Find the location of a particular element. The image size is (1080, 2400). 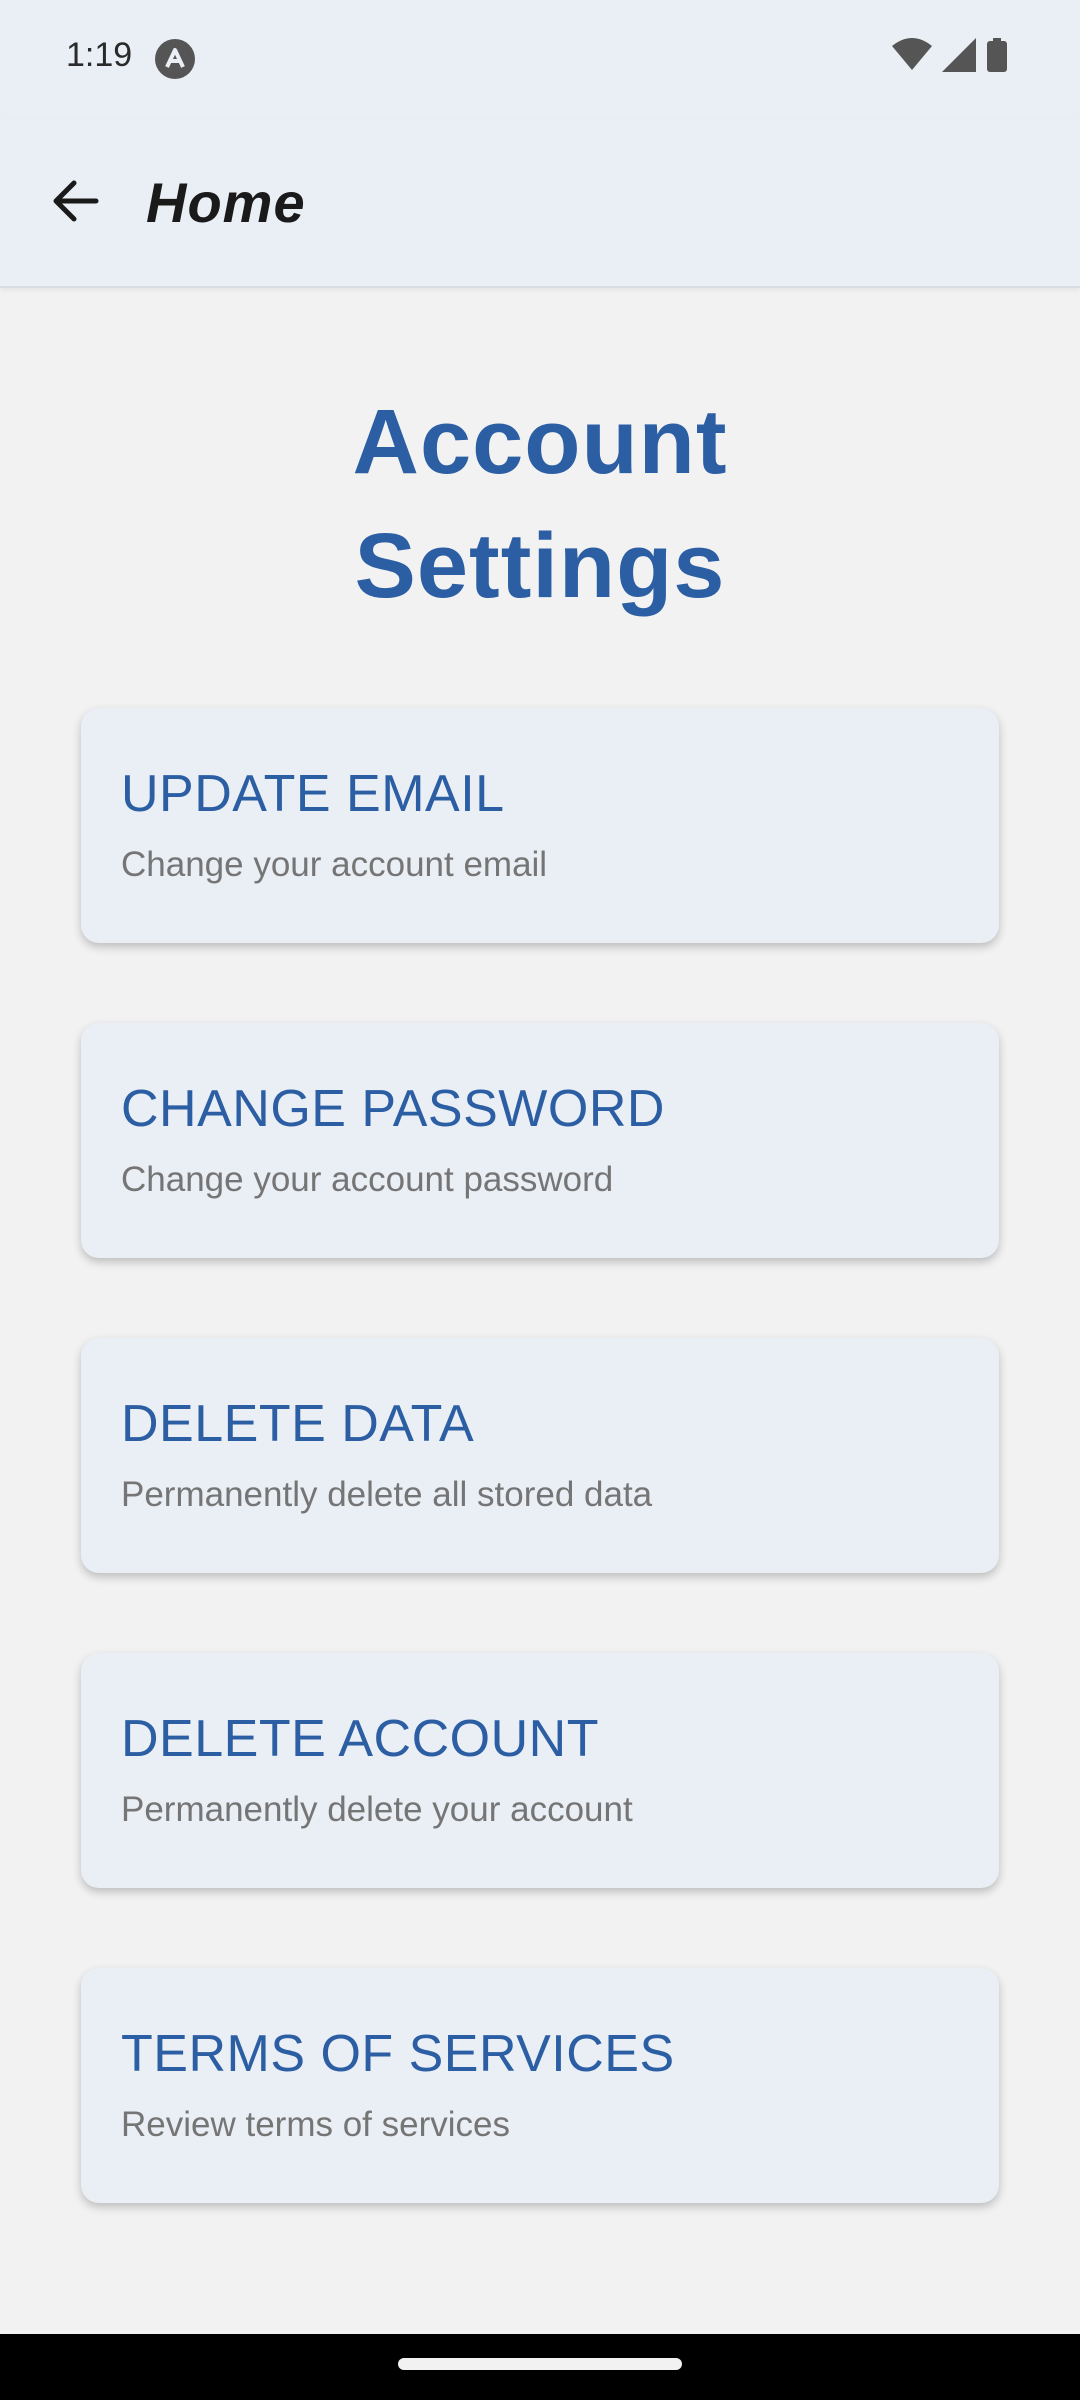

system-navigation-bar is located at coordinates (540, 2367).